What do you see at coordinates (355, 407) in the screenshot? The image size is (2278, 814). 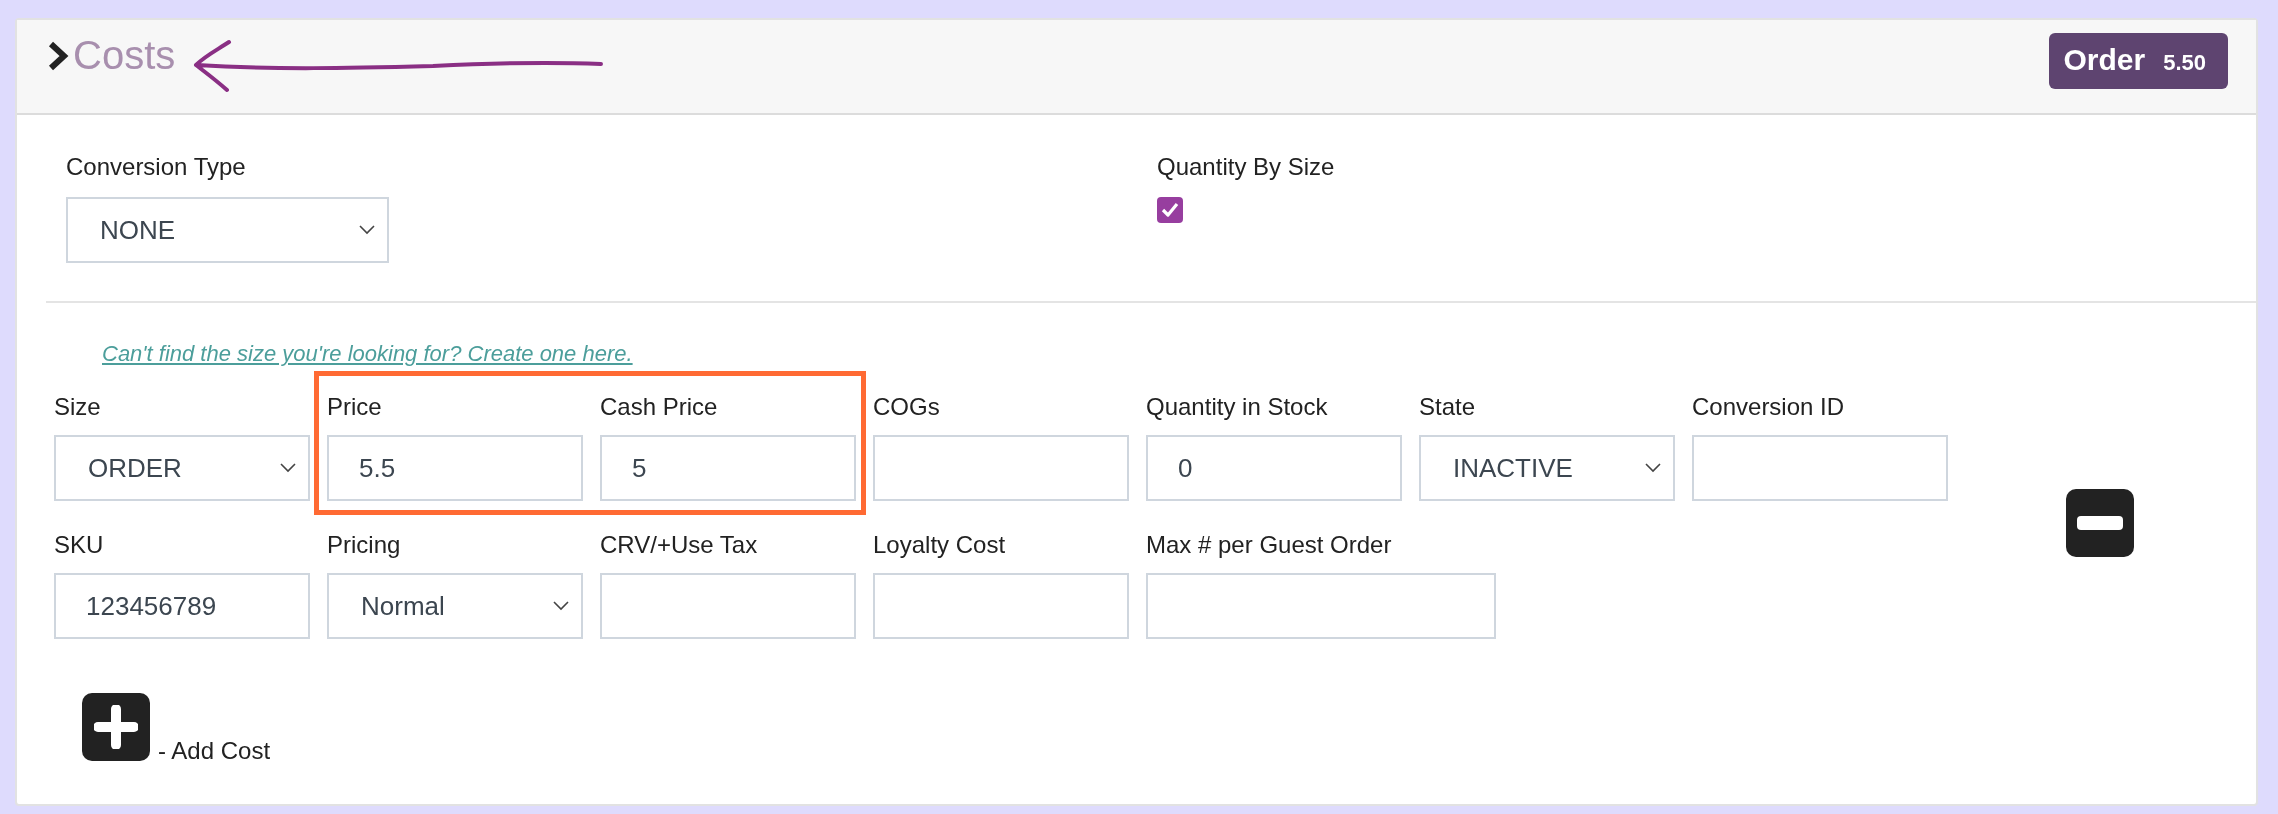 I see `field-label: Price` at bounding box center [355, 407].